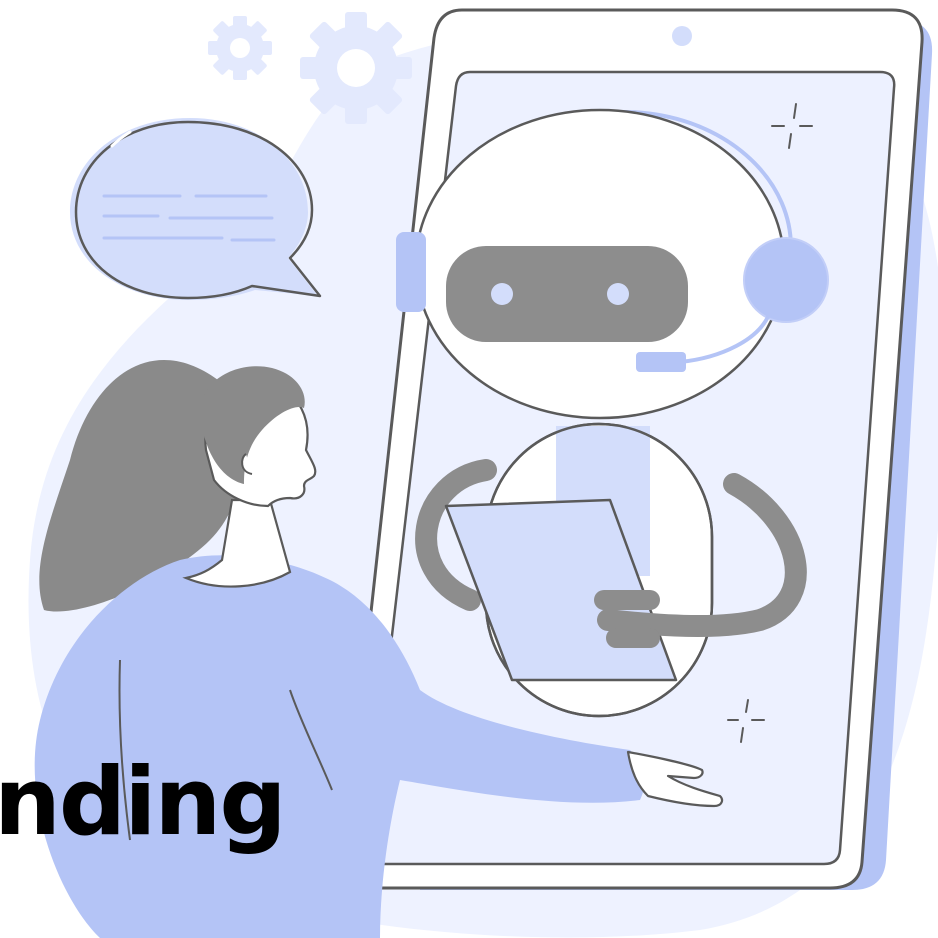 The width and height of the screenshot is (938, 938). What do you see at coordinates (143, 802) in the screenshot?
I see `headline-text: nding` at bounding box center [143, 802].